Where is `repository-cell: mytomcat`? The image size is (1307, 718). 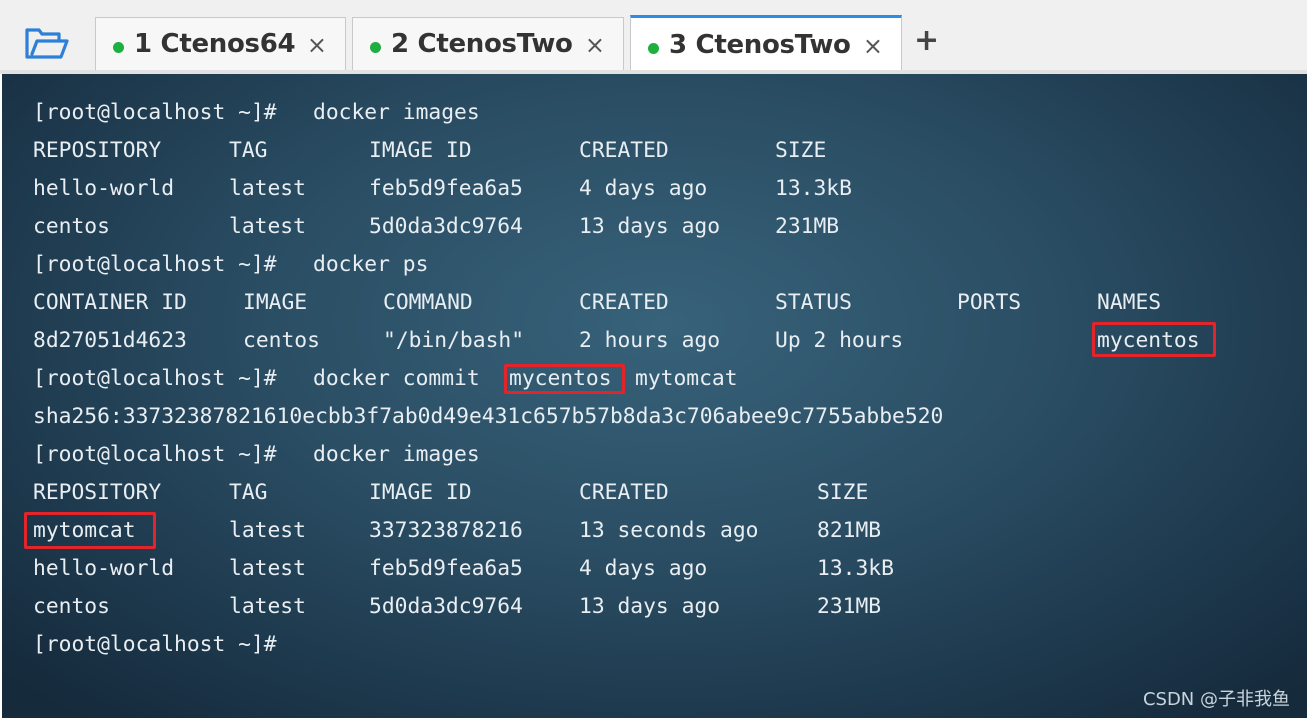 repository-cell: mytomcat is located at coordinates (84, 530).